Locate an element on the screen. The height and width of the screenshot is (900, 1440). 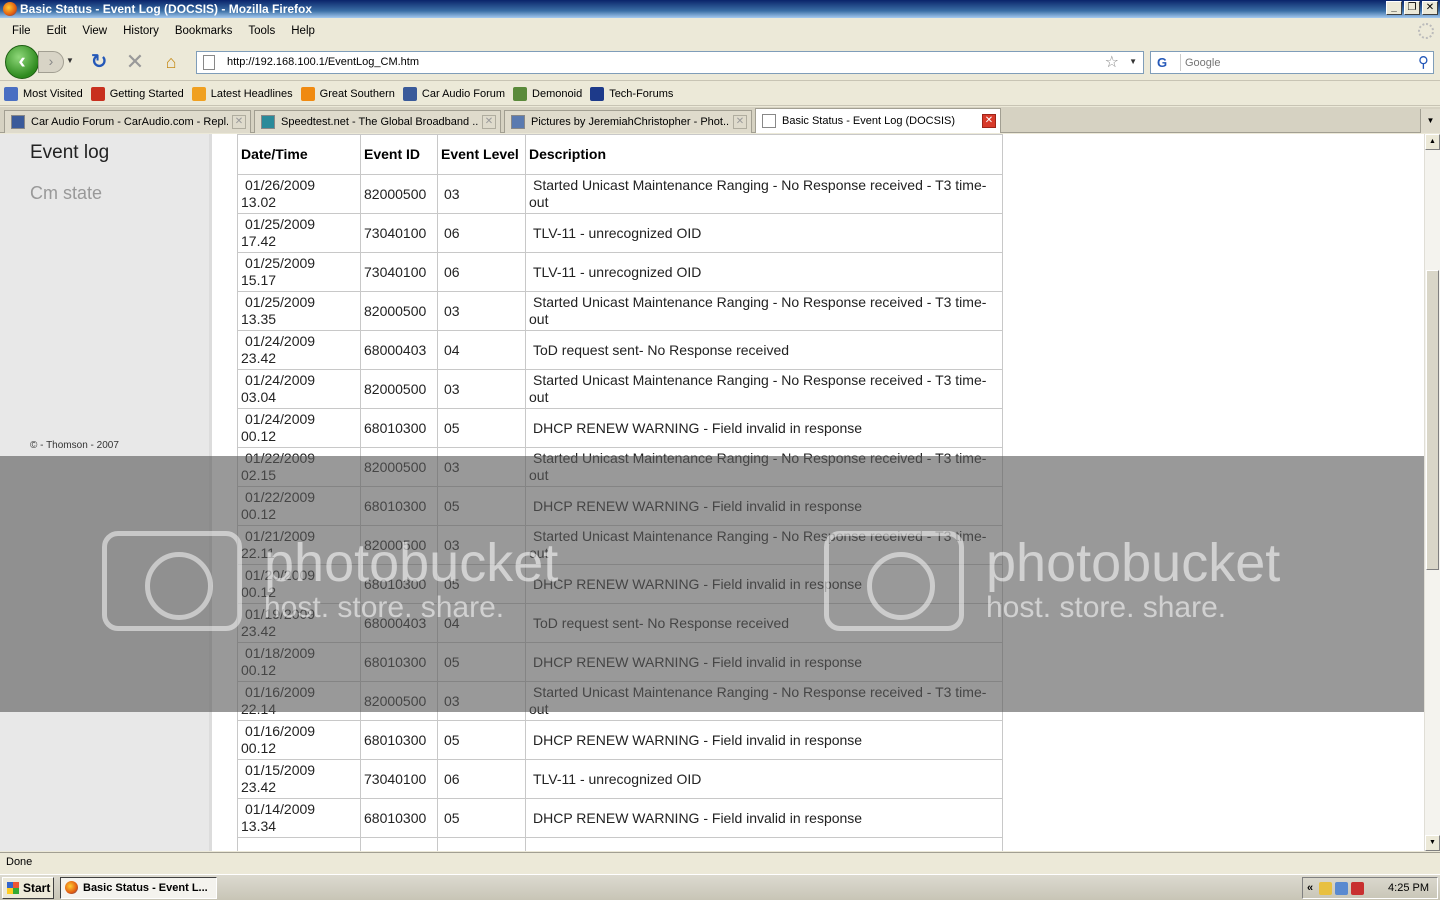
history-dropdown-icon: ▼ is located at coordinates (70, 60).